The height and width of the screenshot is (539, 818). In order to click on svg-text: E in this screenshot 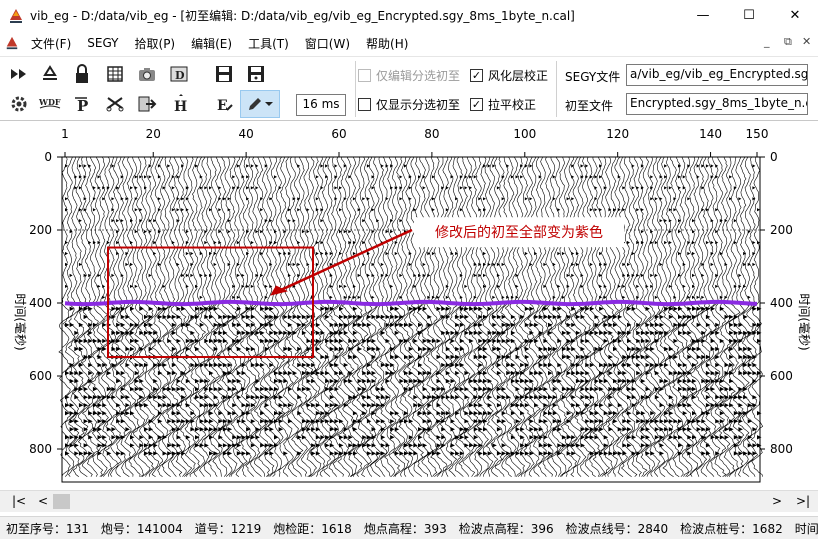, I will do `click(222, 106)`.